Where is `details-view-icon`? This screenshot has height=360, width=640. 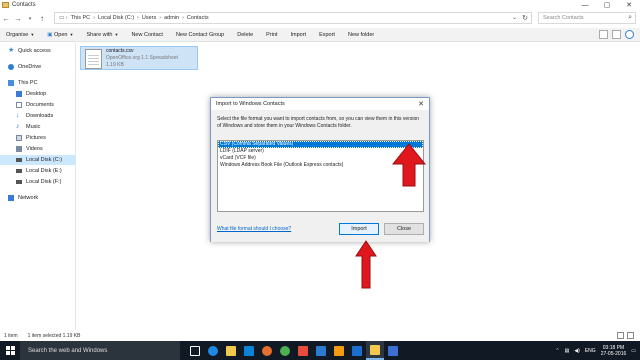 details-view-icon is located at coordinates (620, 335).